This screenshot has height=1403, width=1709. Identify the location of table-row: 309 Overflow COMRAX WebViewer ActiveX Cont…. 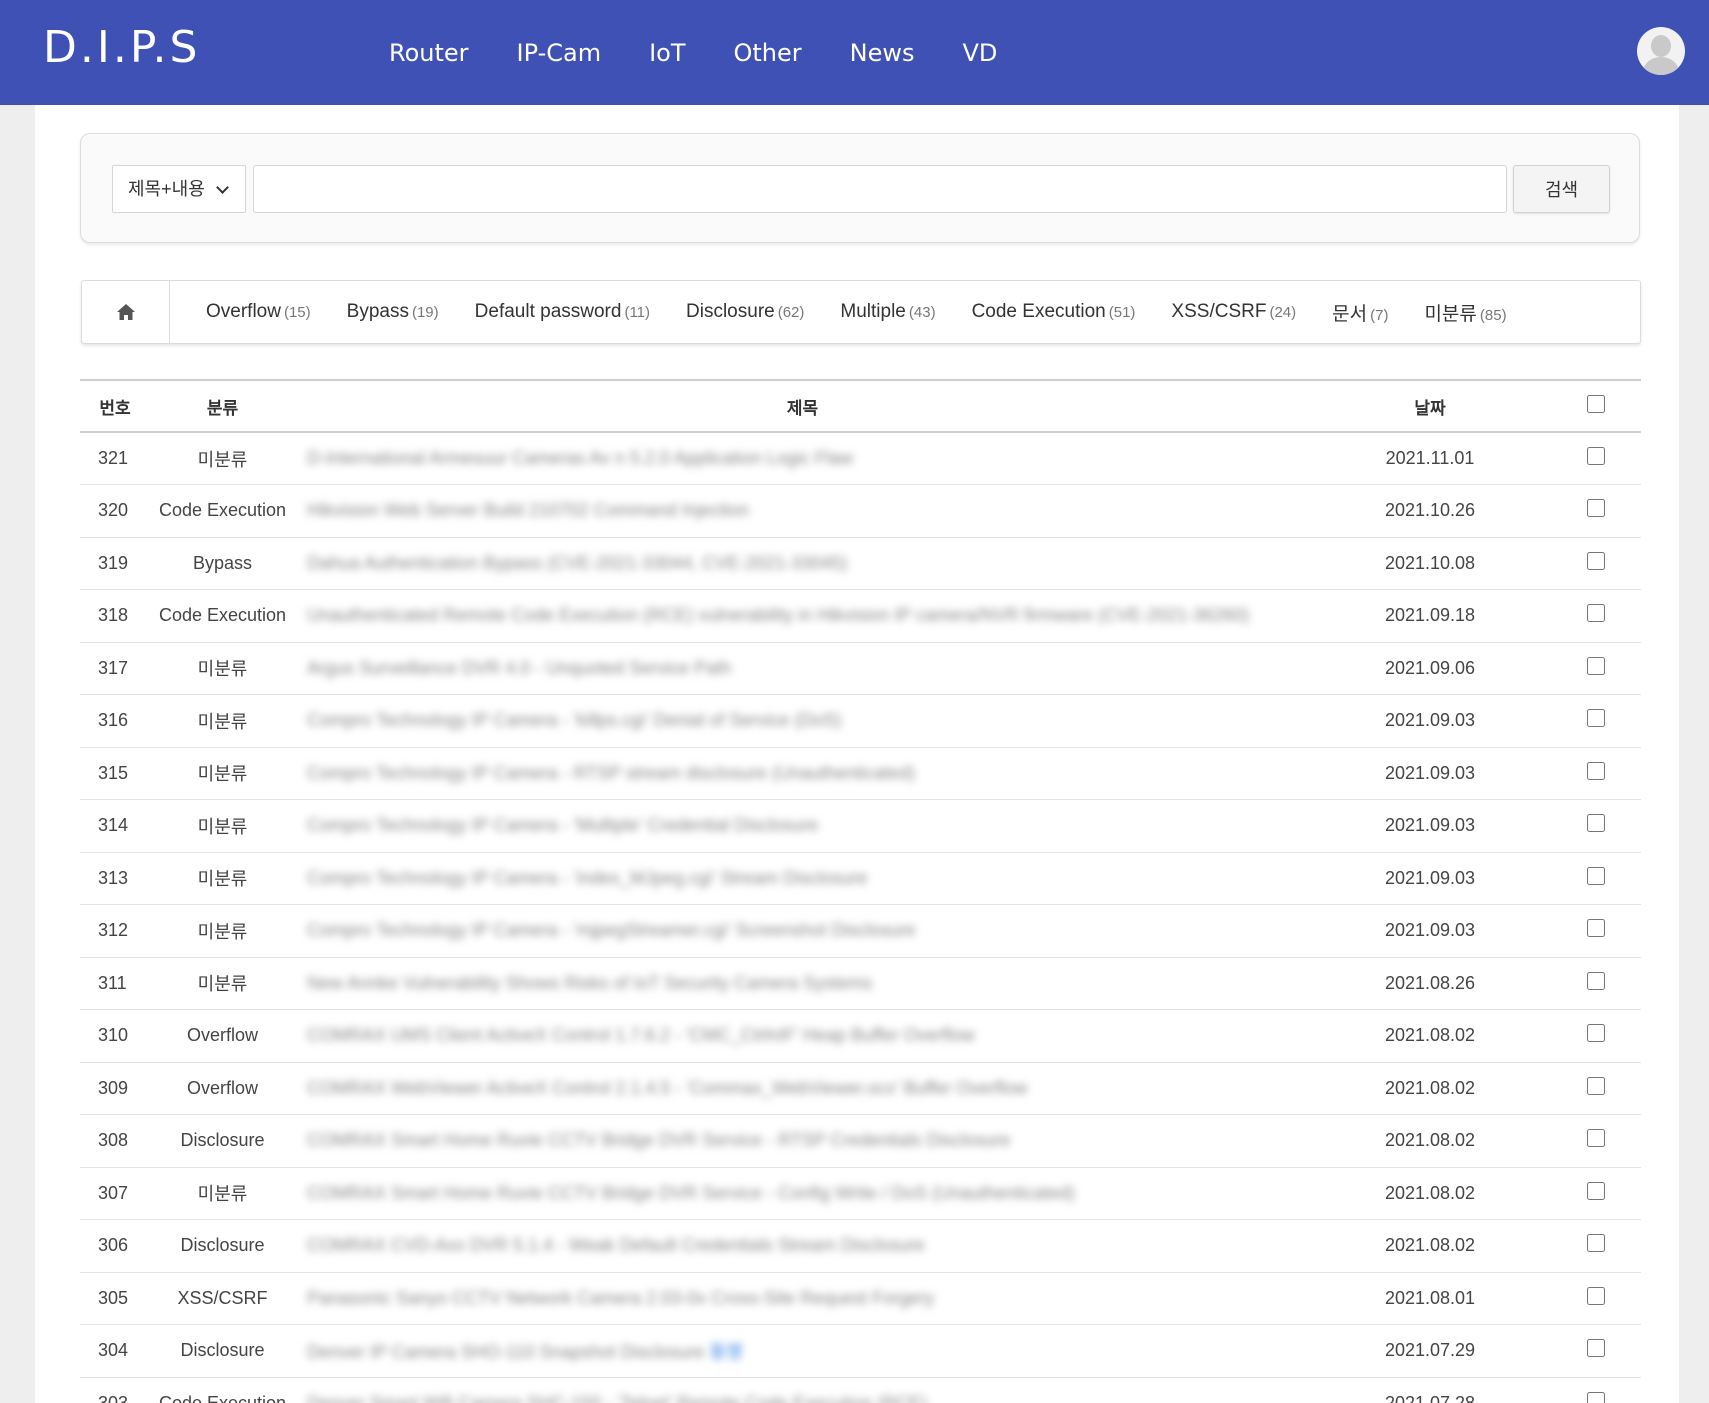
(860, 1088).